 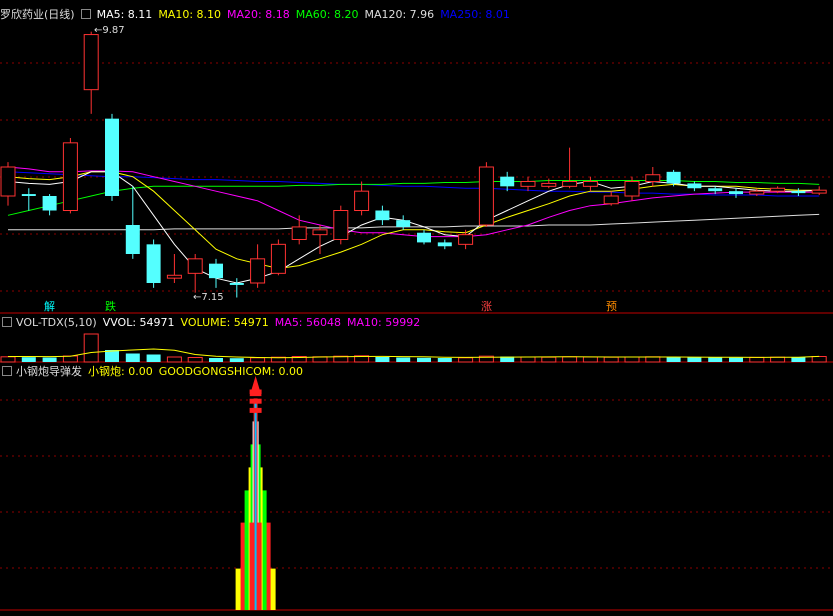 What do you see at coordinates (113, 30) in the screenshot?
I see `high-price-value: 9.87` at bounding box center [113, 30].